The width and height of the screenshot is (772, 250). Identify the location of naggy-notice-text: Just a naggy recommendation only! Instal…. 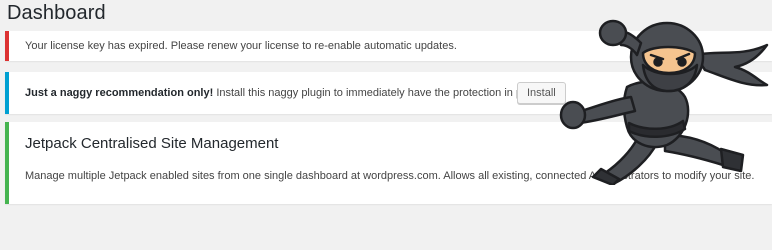
(285, 93).